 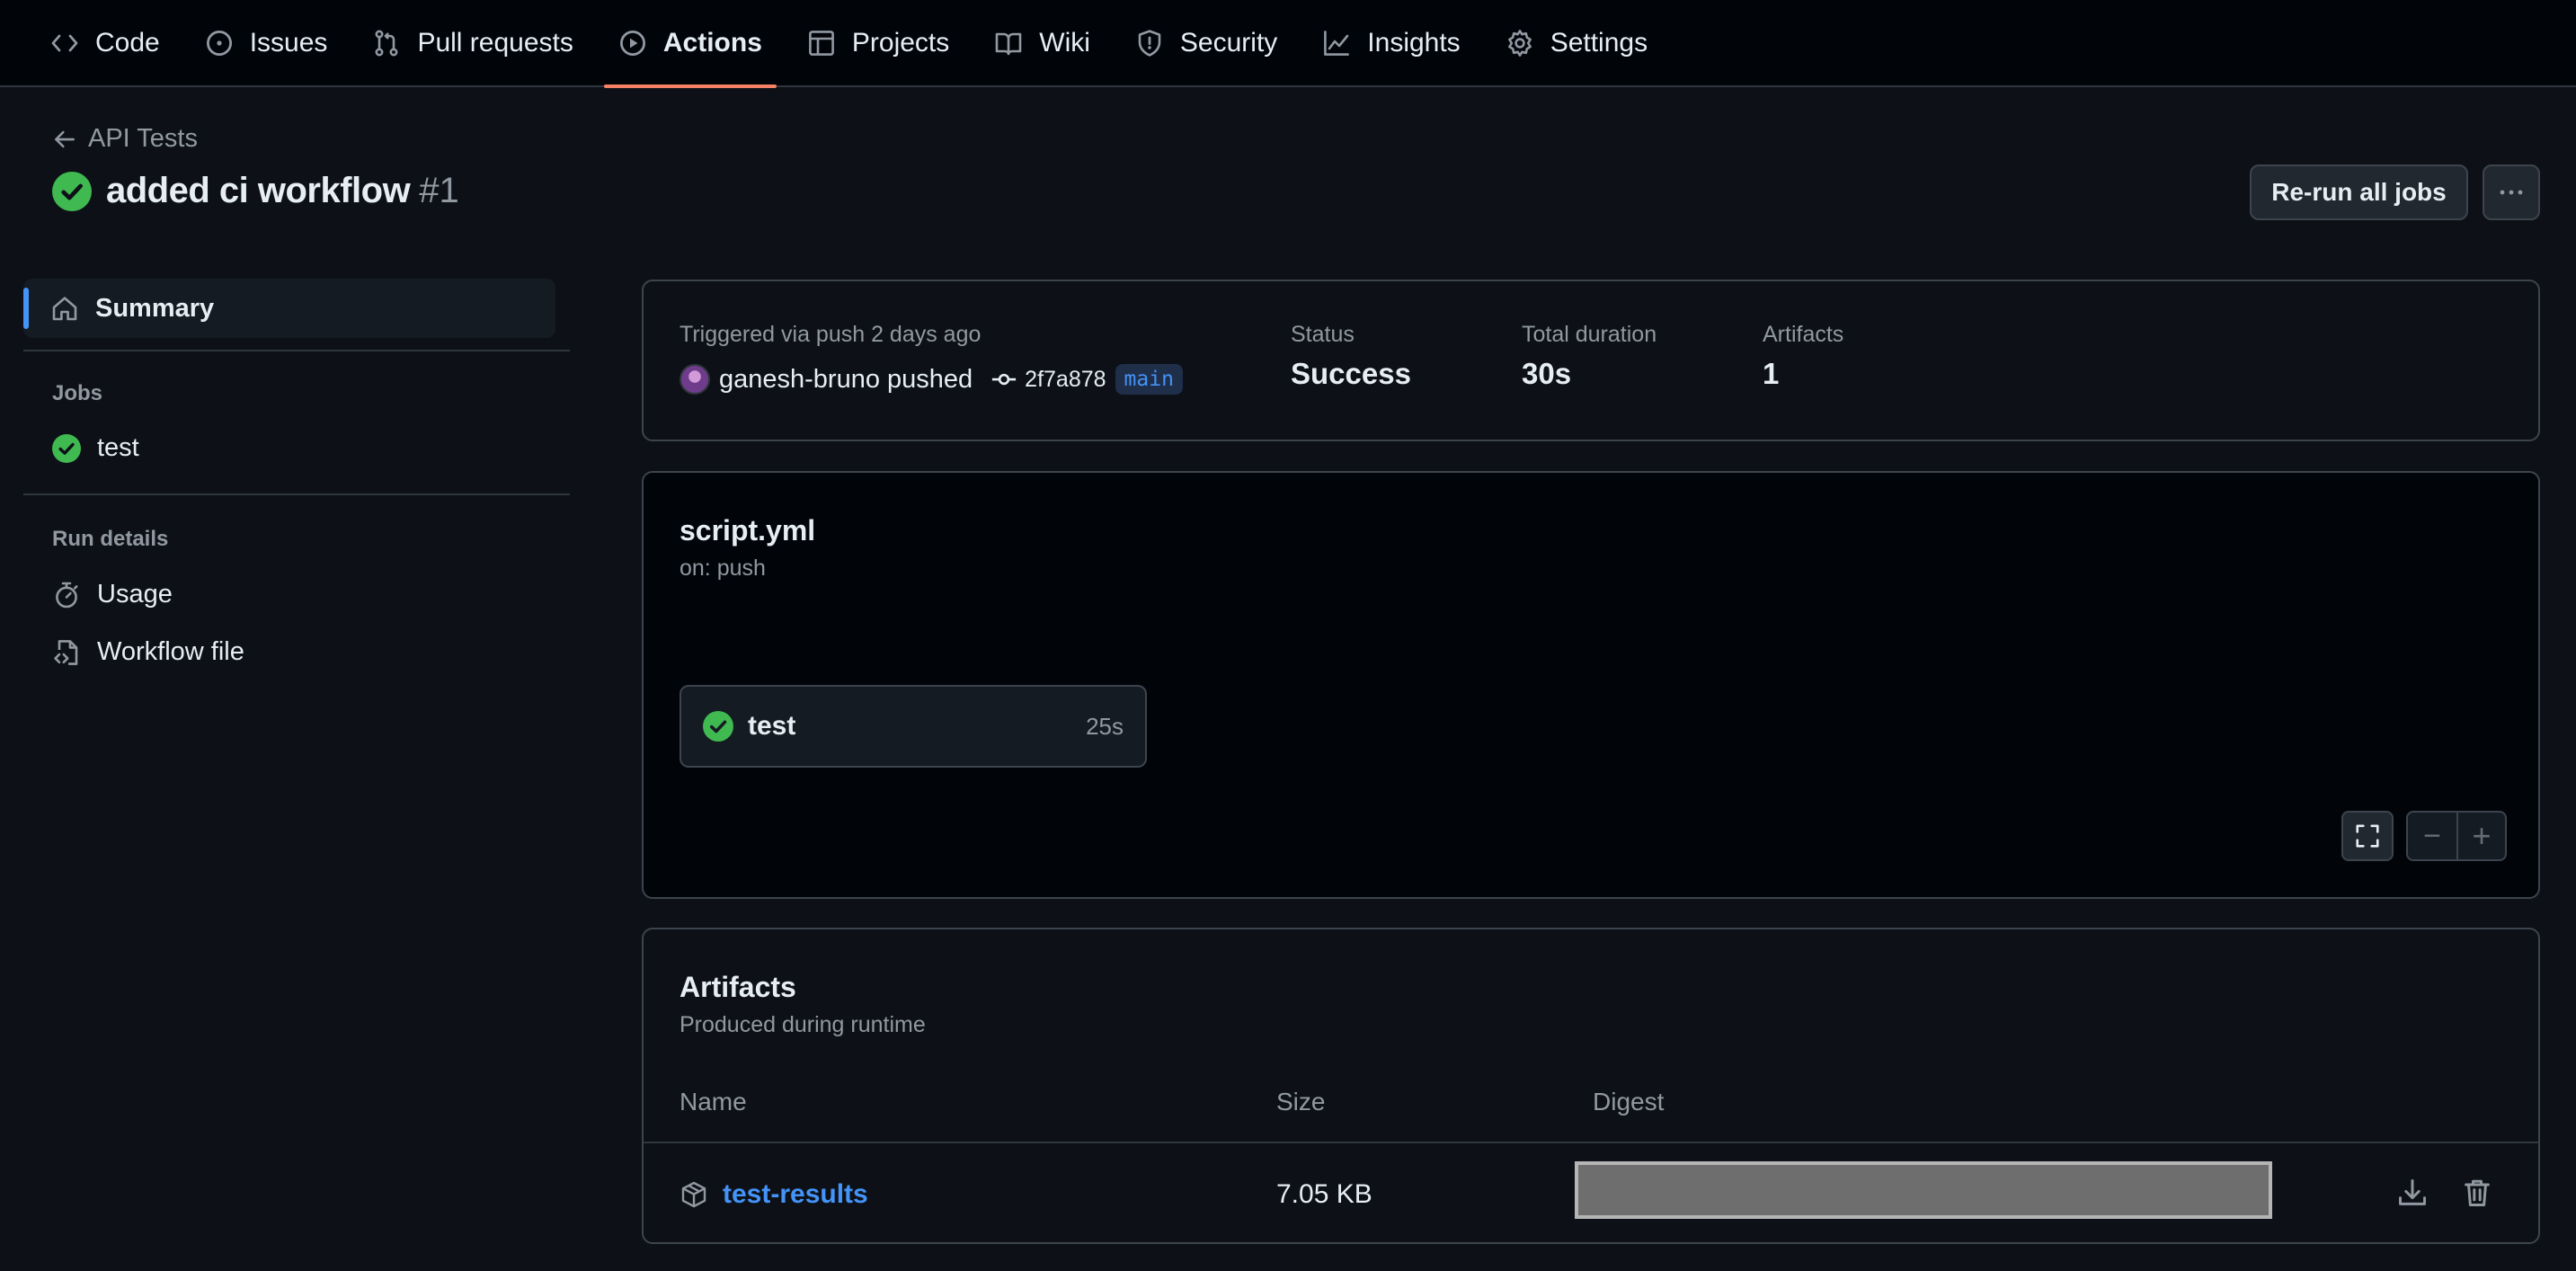 I want to click on tab-actions: Actions, so click(x=690, y=44).